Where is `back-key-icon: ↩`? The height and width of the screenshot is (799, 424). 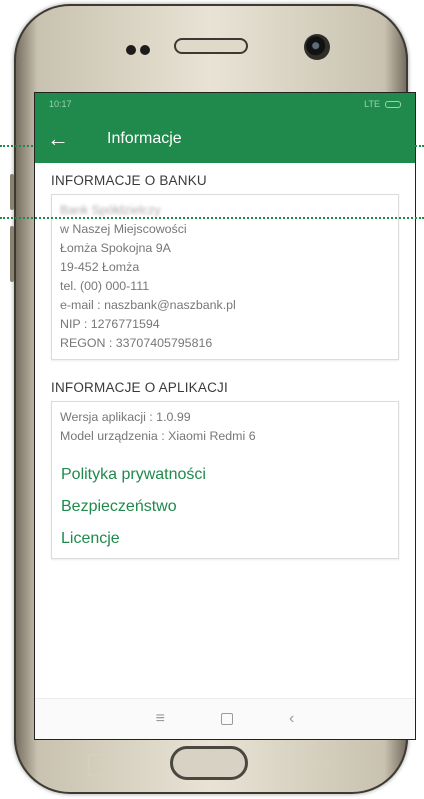
back-key-icon: ↩ is located at coordinates (326, 764).